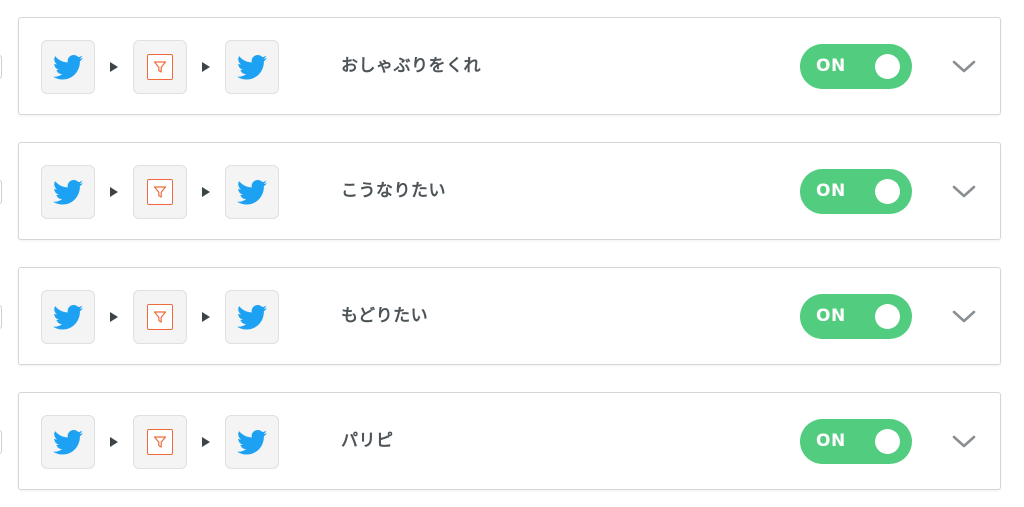 Image resolution: width=1024 pixels, height=507 pixels. What do you see at coordinates (367, 441) in the screenshot?
I see `flow-name: パリピ` at bounding box center [367, 441].